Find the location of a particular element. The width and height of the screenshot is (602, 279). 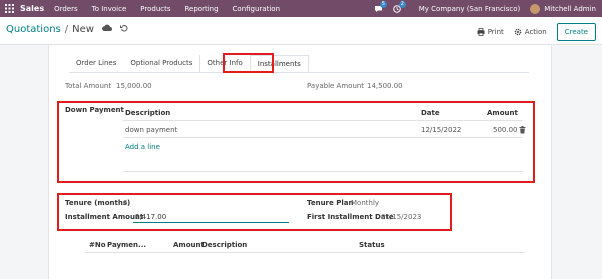

inst-column-amount: Amount is located at coordinates (188, 245).